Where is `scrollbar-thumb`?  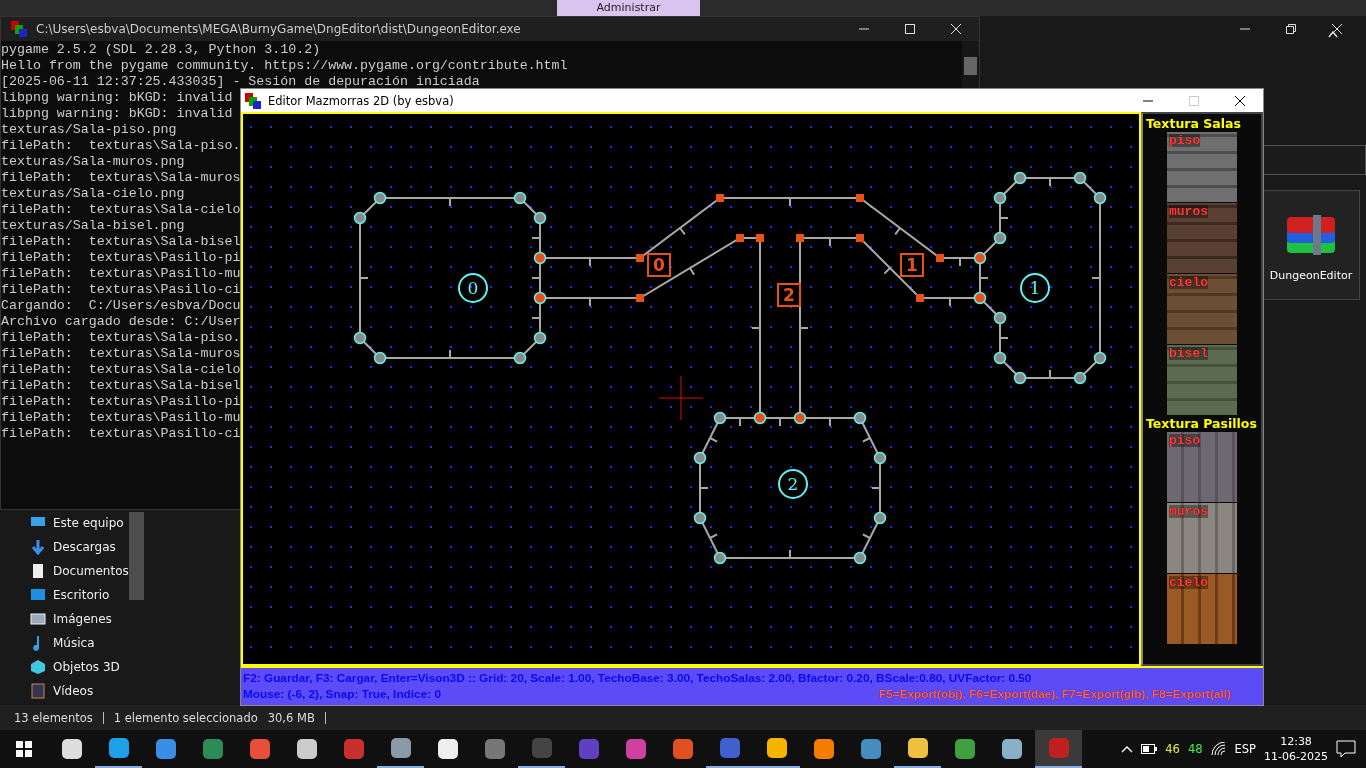 scrollbar-thumb is located at coordinates (970, 66).